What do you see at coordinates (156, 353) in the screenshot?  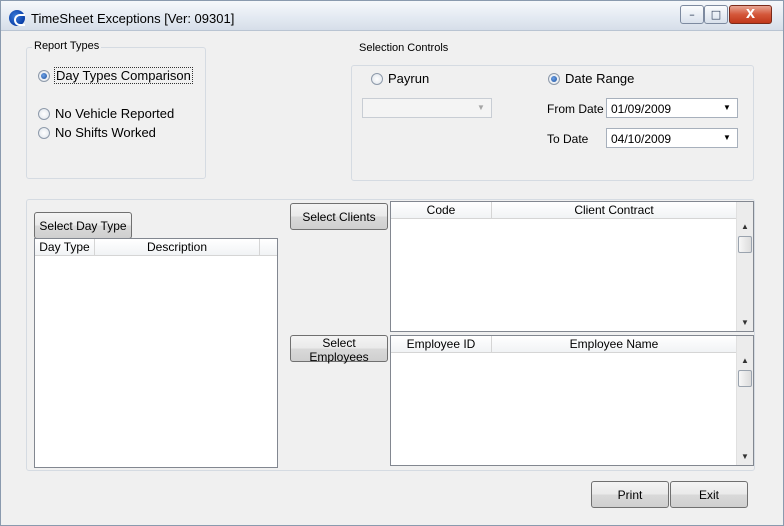 I see `day-type-list: Day Type Description` at bounding box center [156, 353].